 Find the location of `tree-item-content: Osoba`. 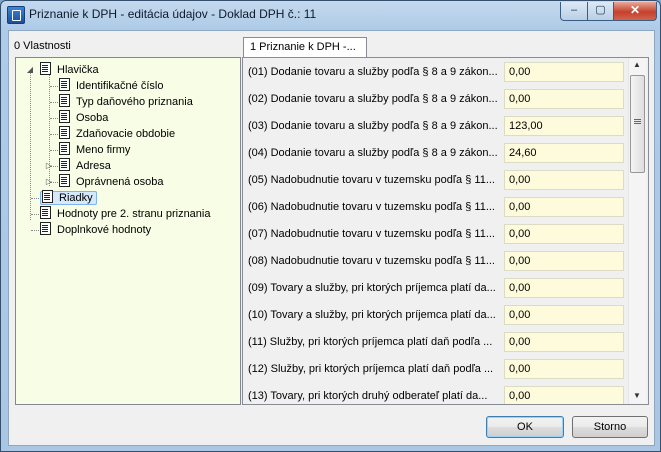

tree-item-content: Osoba is located at coordinates (84, 117).